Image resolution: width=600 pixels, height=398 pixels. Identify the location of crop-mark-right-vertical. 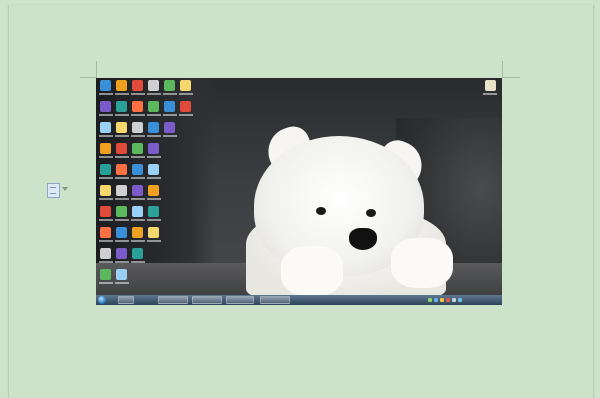
(502, 69).